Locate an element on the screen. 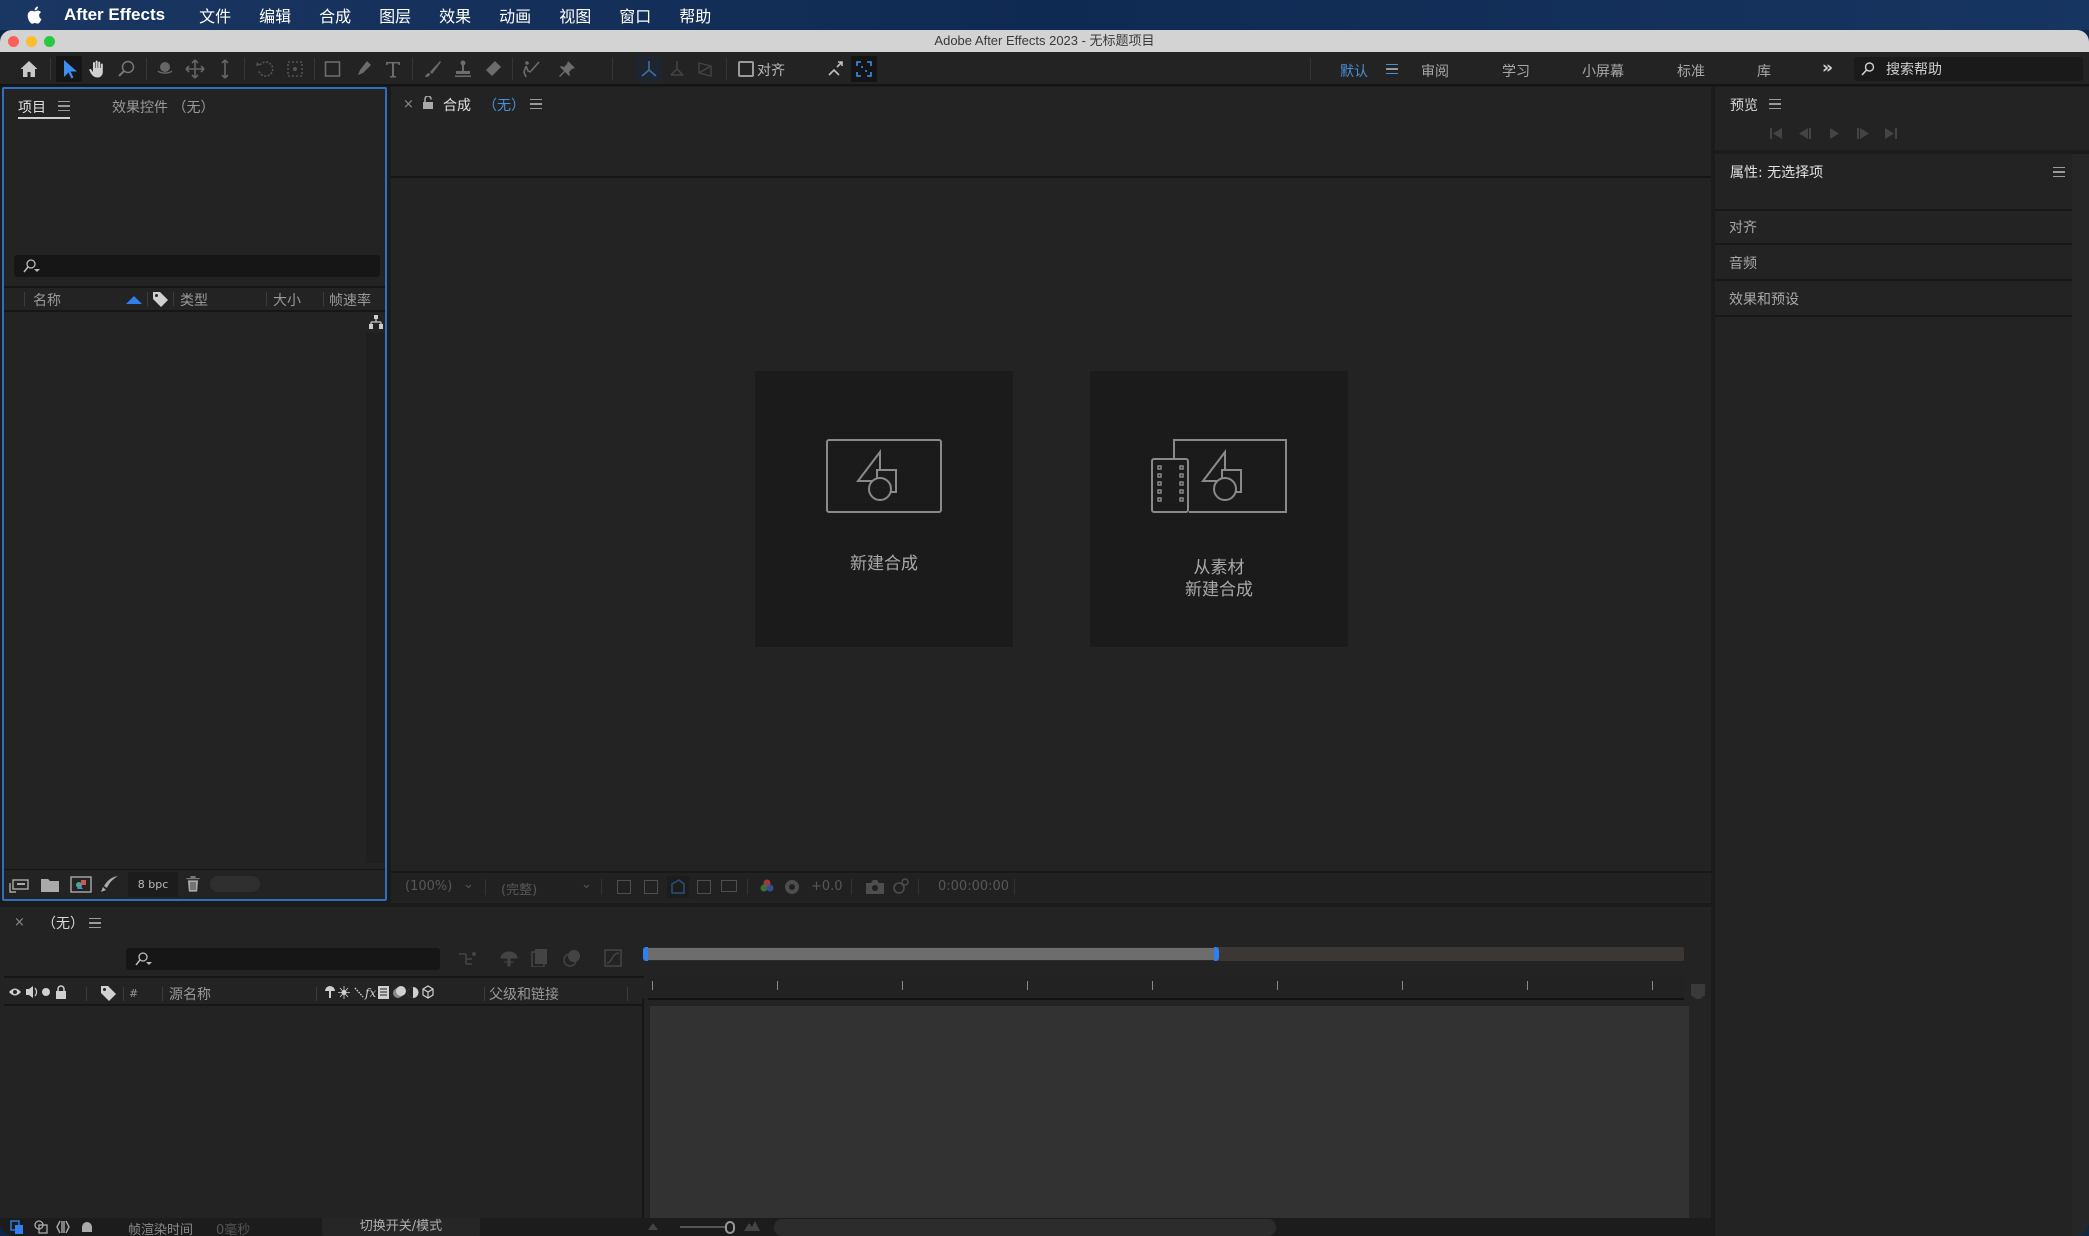 Image resolution: width=2089 pixels, height=1236 pixels. color-depth-button: 8 bpc is located at coordinates (153, 884).